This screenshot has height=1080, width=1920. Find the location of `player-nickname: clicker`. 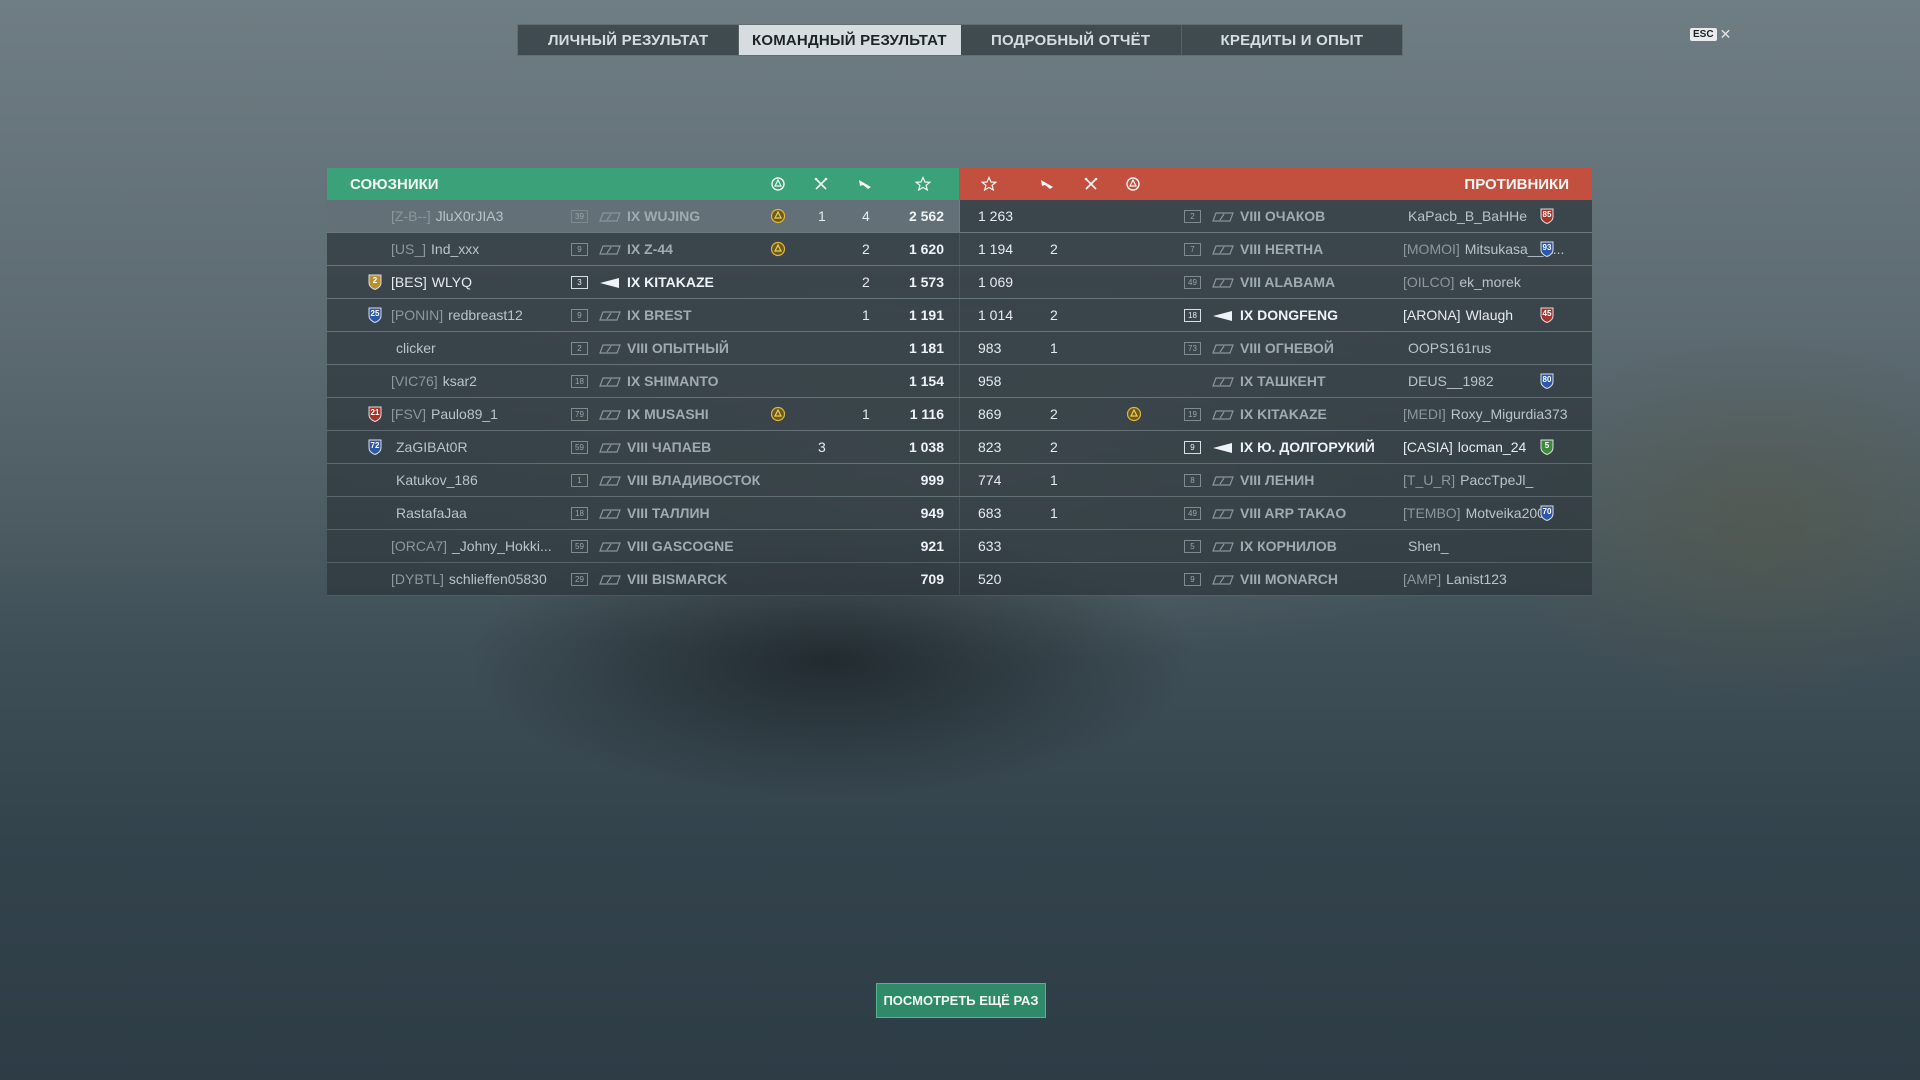

player-nickname: clicker is located at coordinates (416, 348).